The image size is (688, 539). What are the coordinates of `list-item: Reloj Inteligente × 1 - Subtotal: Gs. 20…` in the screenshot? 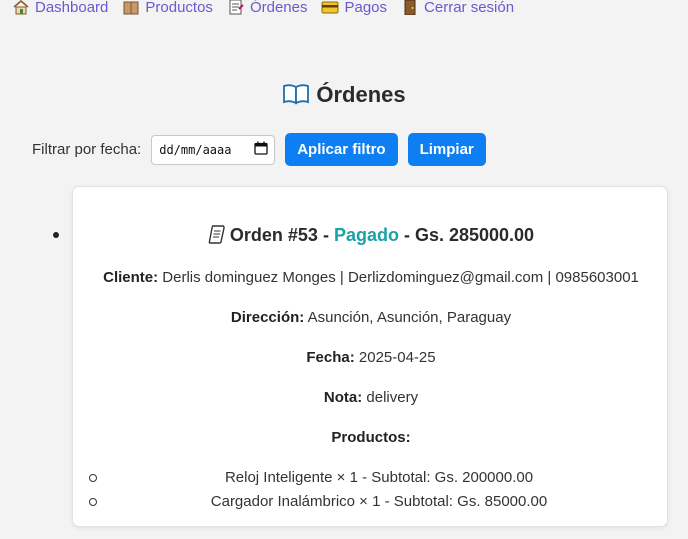 It's located at (379, 480).